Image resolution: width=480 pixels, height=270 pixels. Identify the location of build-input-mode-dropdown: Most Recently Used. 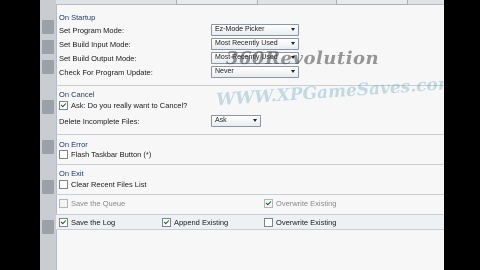
(255, 44).